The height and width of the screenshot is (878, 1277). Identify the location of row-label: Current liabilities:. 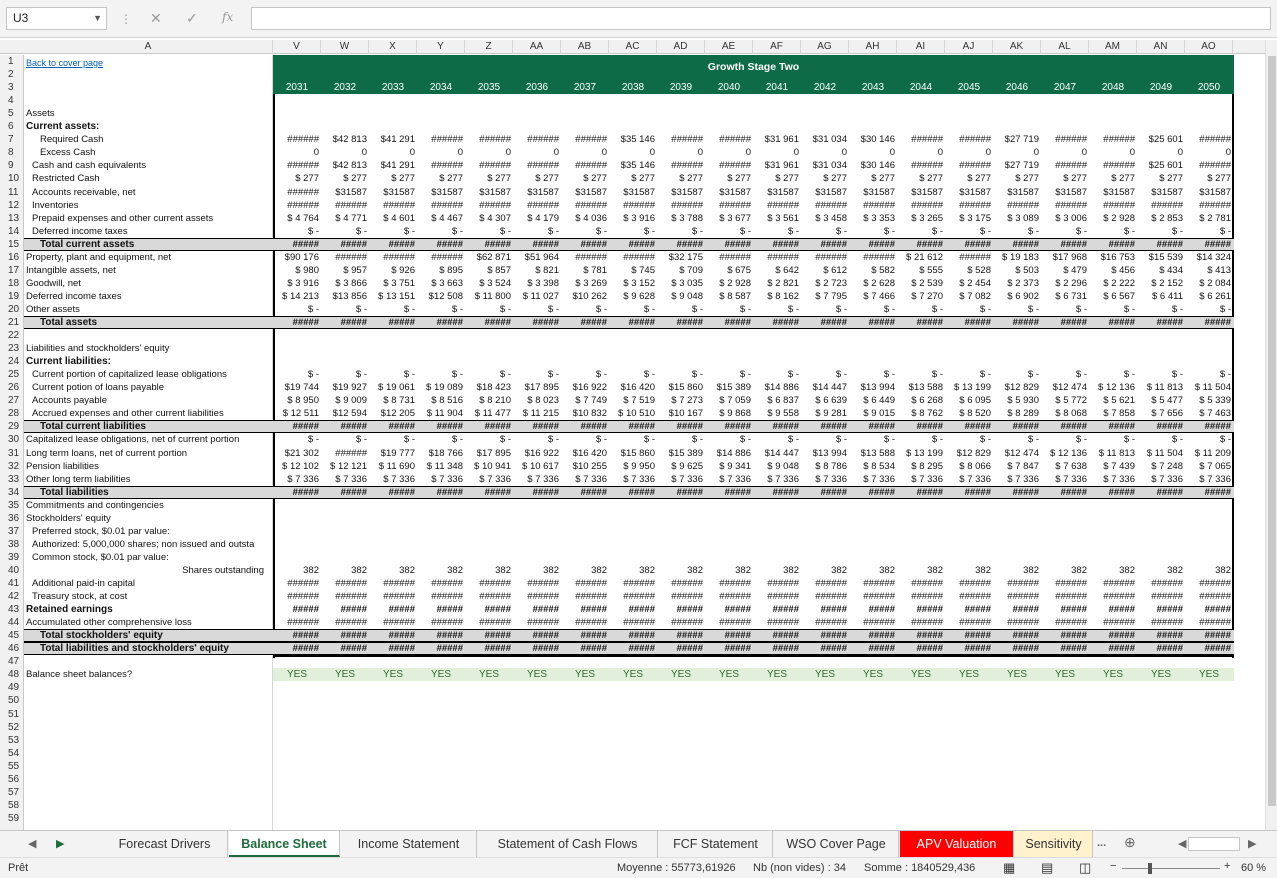
(68, 361).